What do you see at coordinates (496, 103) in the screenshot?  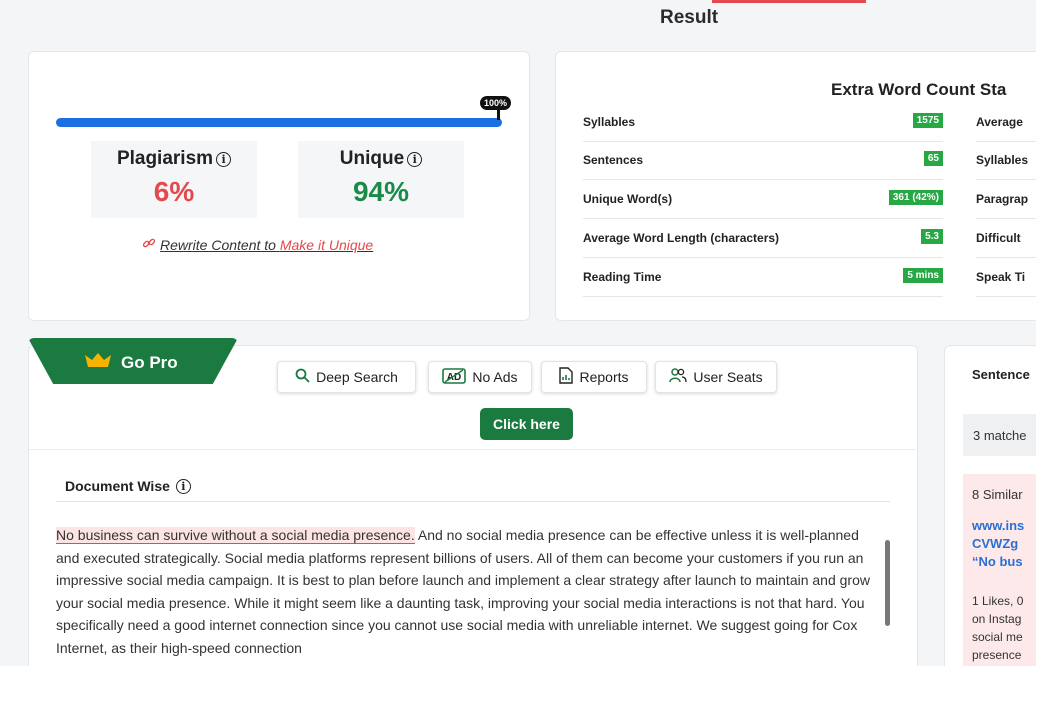 I see `progress-badge: 100%` at bounding box center [496, 103].